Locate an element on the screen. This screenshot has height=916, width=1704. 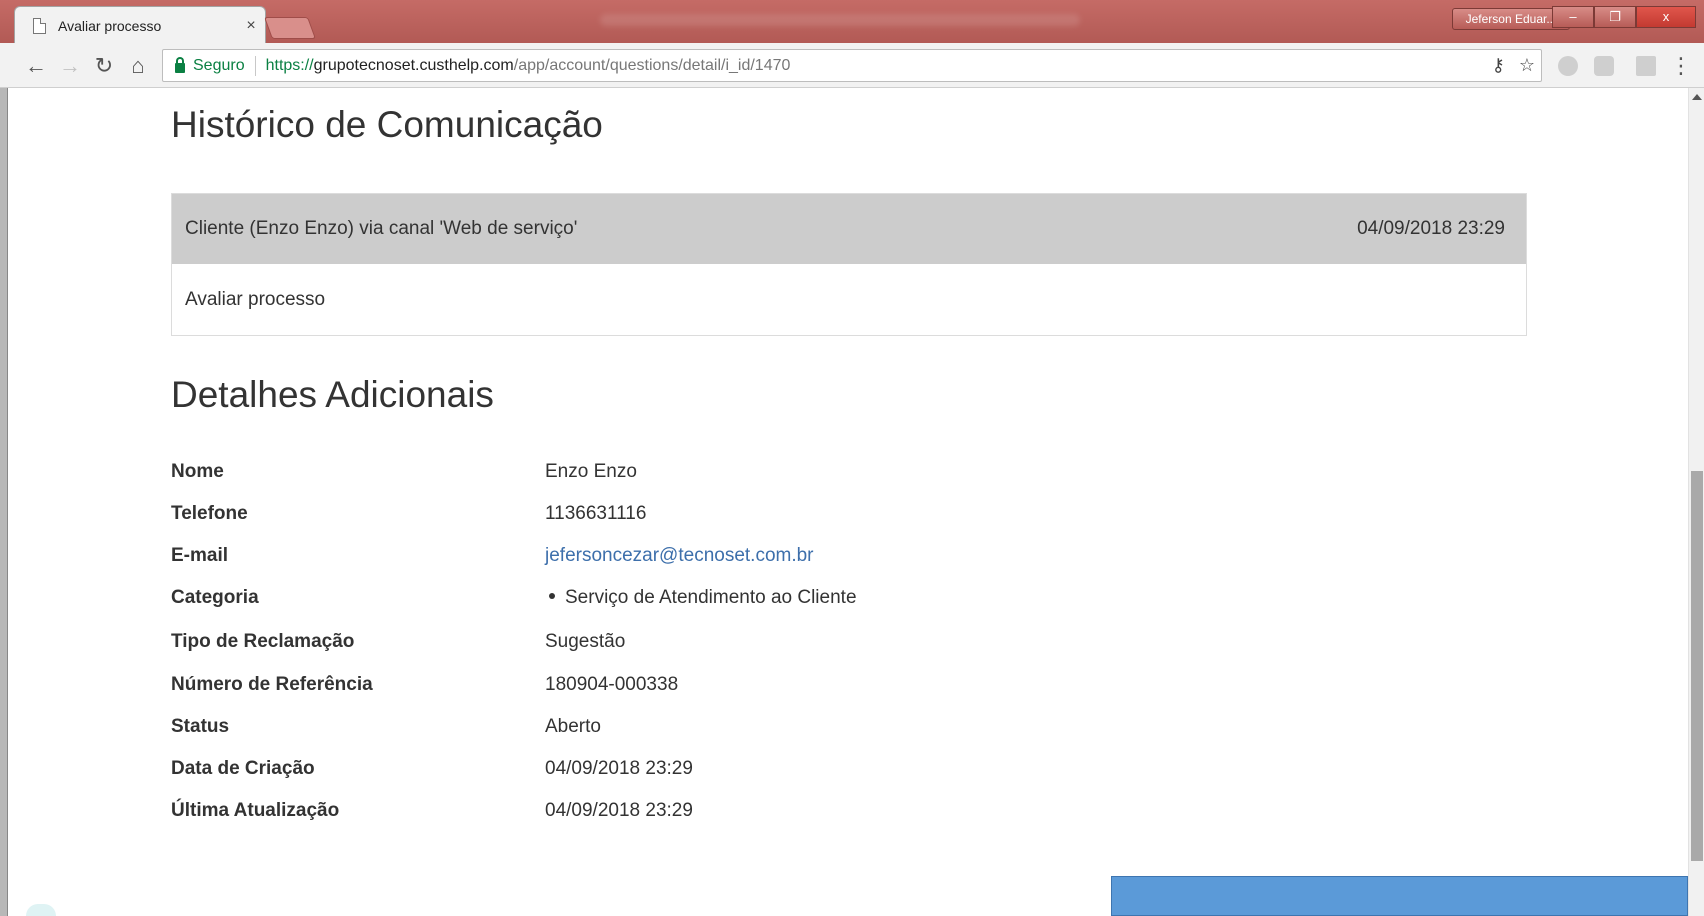
url-host: grupotecnoset.custhelp.com is located at coordinates (413, 65).